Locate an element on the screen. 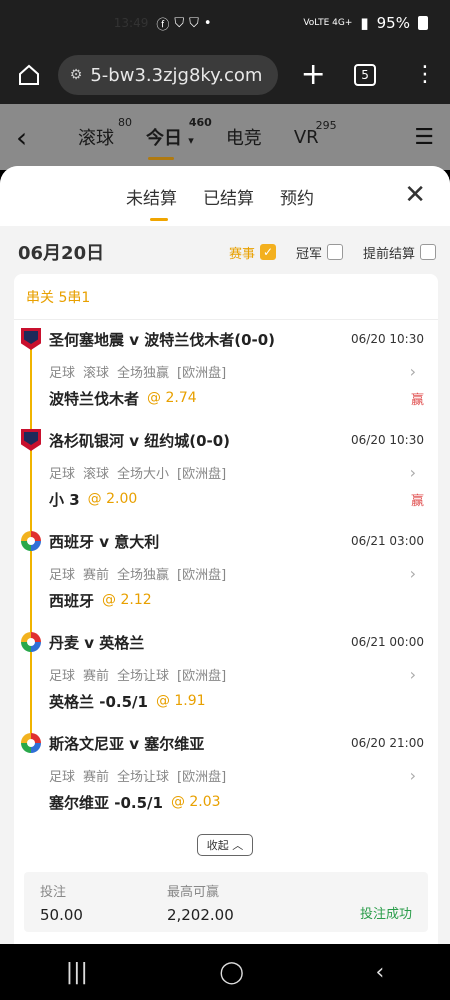  tab-settled: 已结算 is located at coordinates (228, 196).